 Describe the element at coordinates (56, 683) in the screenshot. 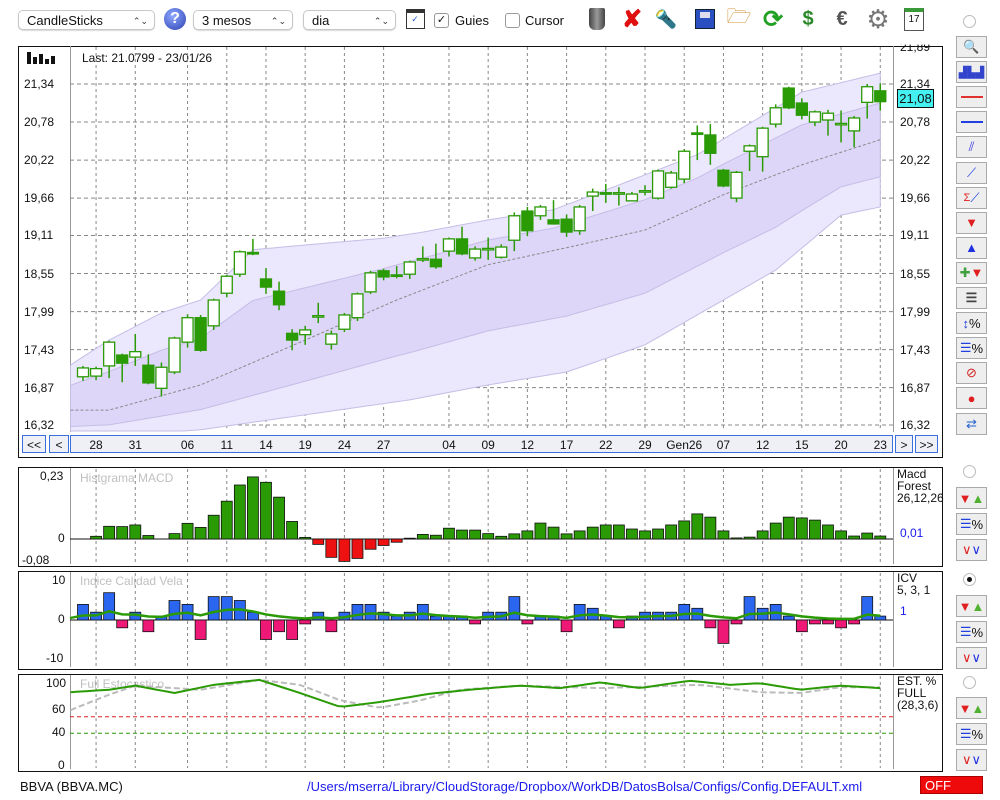

I see `stochastic-tick: 100` at that location.